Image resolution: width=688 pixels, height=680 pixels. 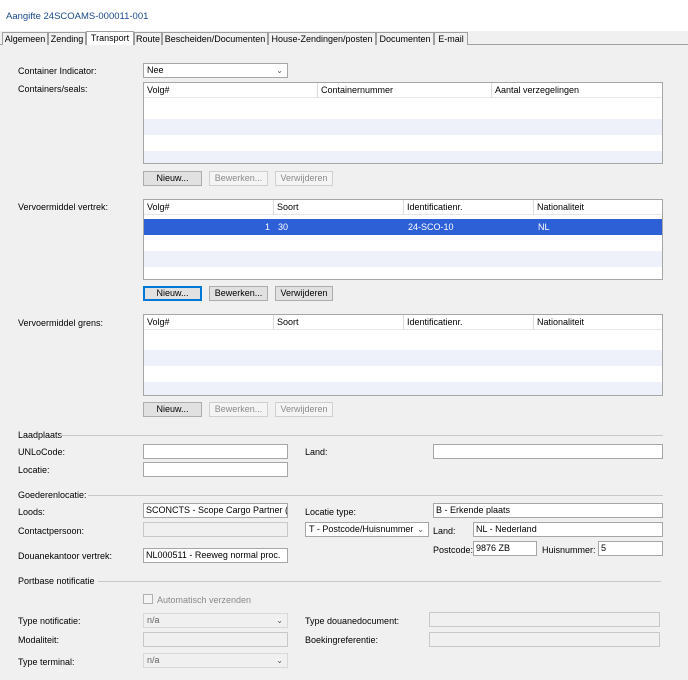 What do you see at coordinates (431, 227) in the screenshot?
I see `cell-identificatienr: 24-SCO-10` at bounding box center [431, 227].